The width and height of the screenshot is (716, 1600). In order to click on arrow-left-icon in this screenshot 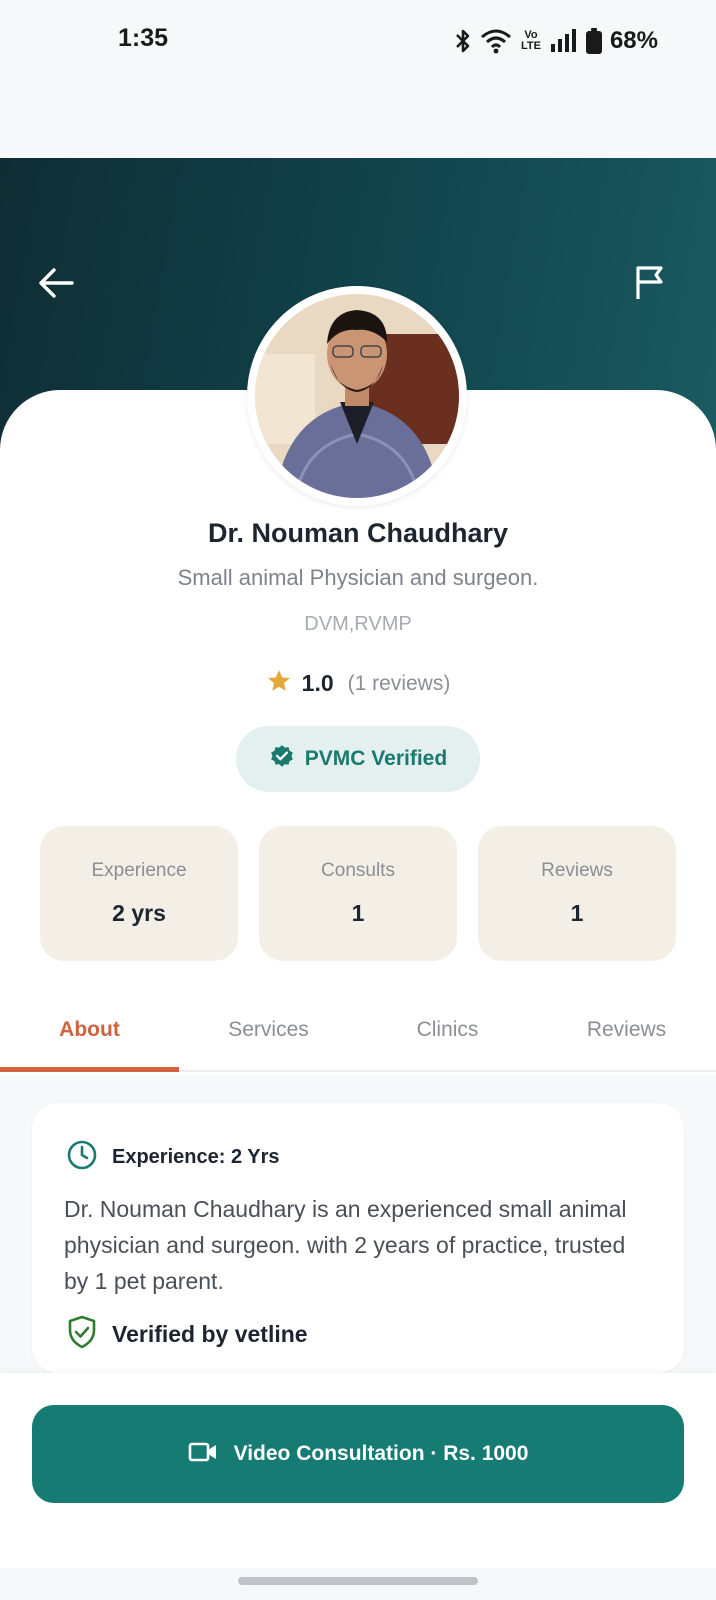, I will do `click(56, 285)`.